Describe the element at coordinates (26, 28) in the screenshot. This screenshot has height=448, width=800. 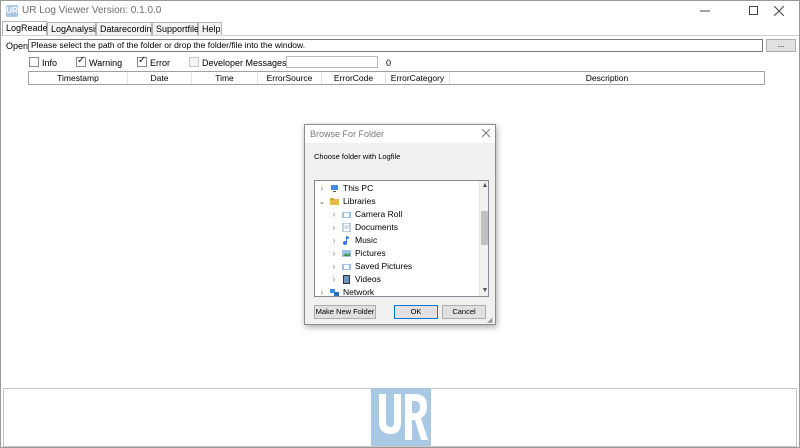
I see `tab-logreader: LogReader` at that location.